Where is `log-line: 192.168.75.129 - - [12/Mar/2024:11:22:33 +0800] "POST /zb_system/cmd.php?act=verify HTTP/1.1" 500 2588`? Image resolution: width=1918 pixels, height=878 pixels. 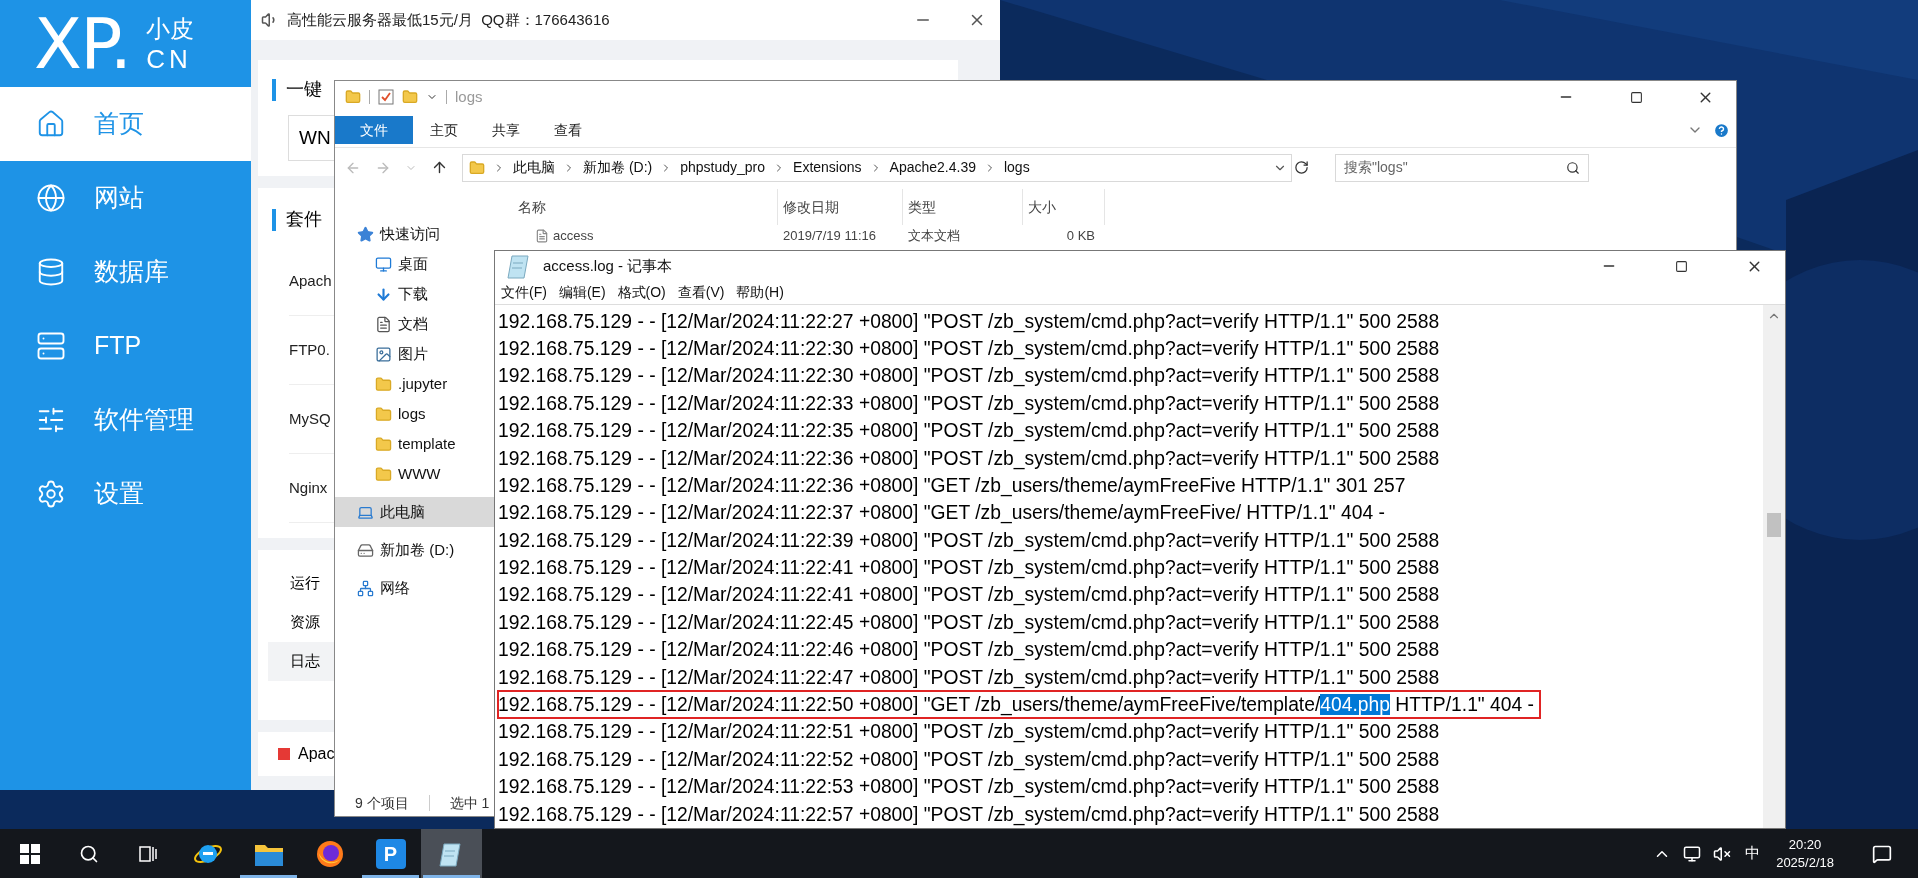 log-line: 192.168.75.129 - - [12/Mar/2024:11:22:33 +0800] "POST /zb_system/cmd.php?act=verify HTTP/1.1" 500 2588 is located at coordinates (969, 404).